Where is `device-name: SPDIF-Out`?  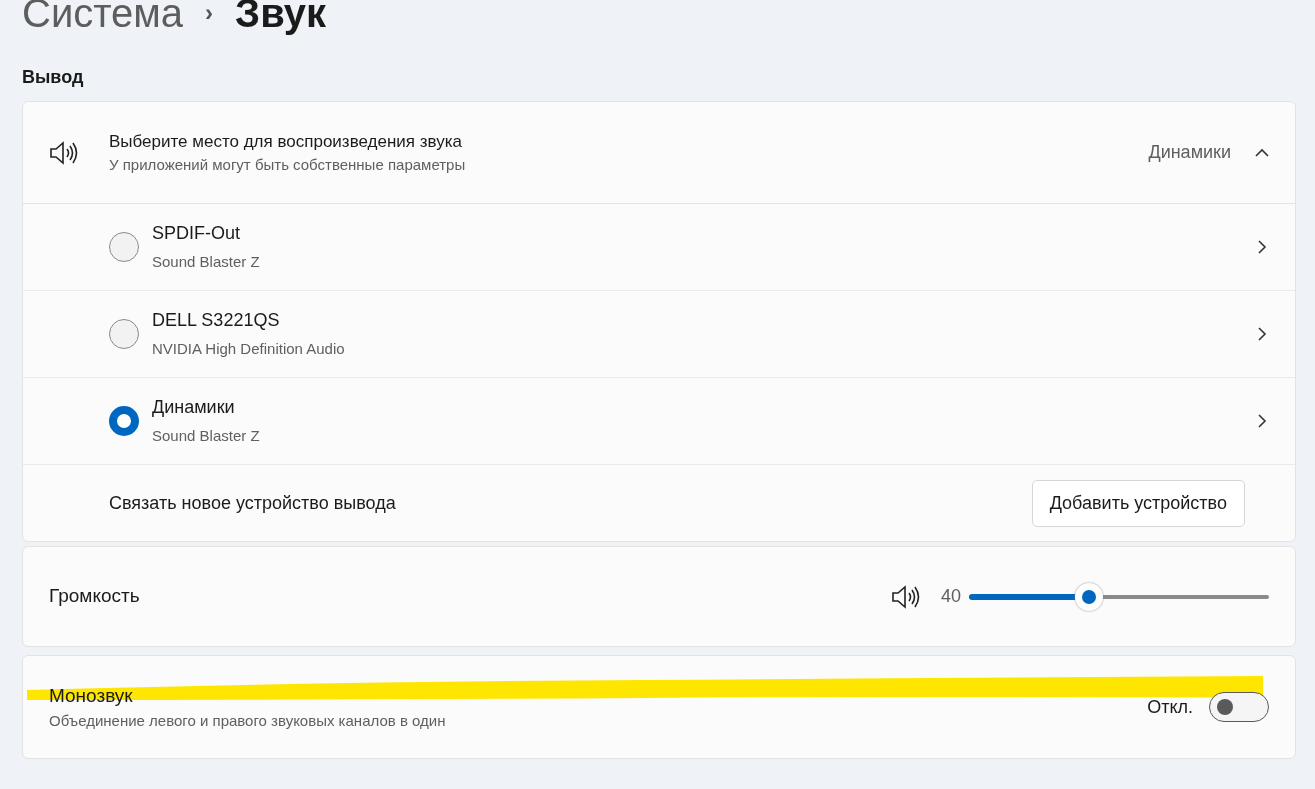
device-name: SPDIF-Out is located at coordinates (196, 234).